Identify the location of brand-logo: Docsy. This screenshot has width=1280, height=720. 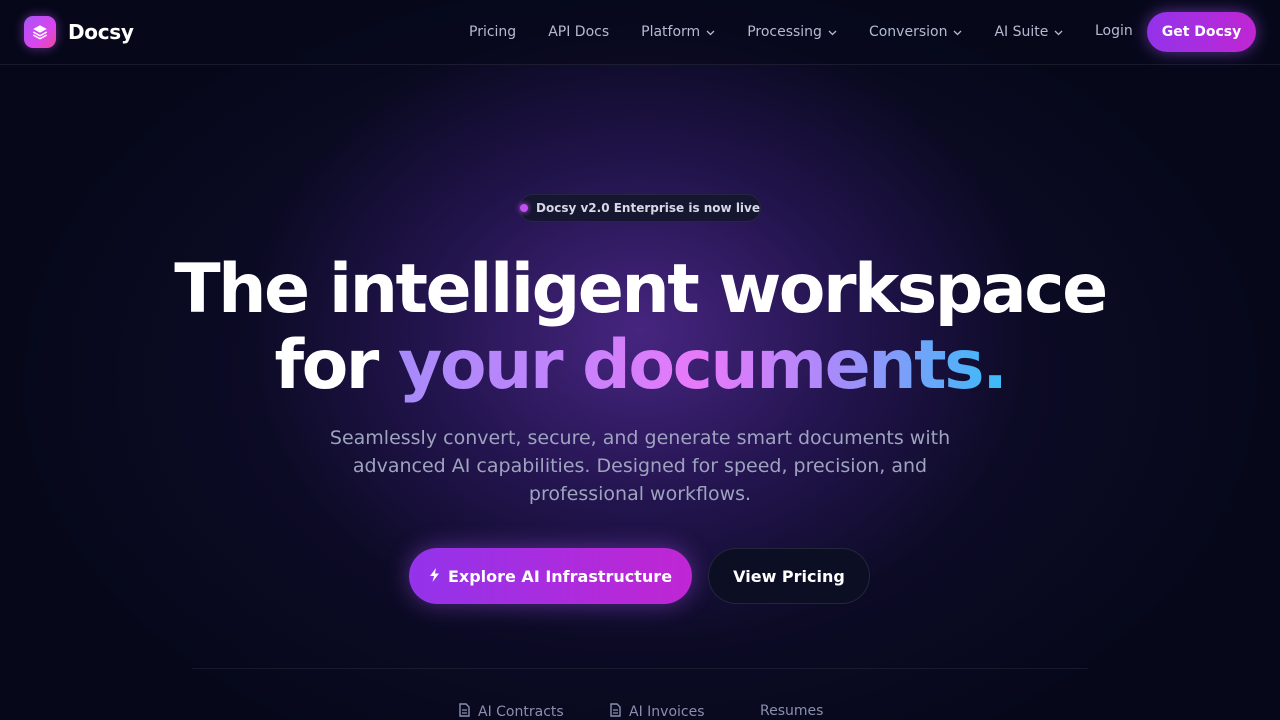
(79, 32).